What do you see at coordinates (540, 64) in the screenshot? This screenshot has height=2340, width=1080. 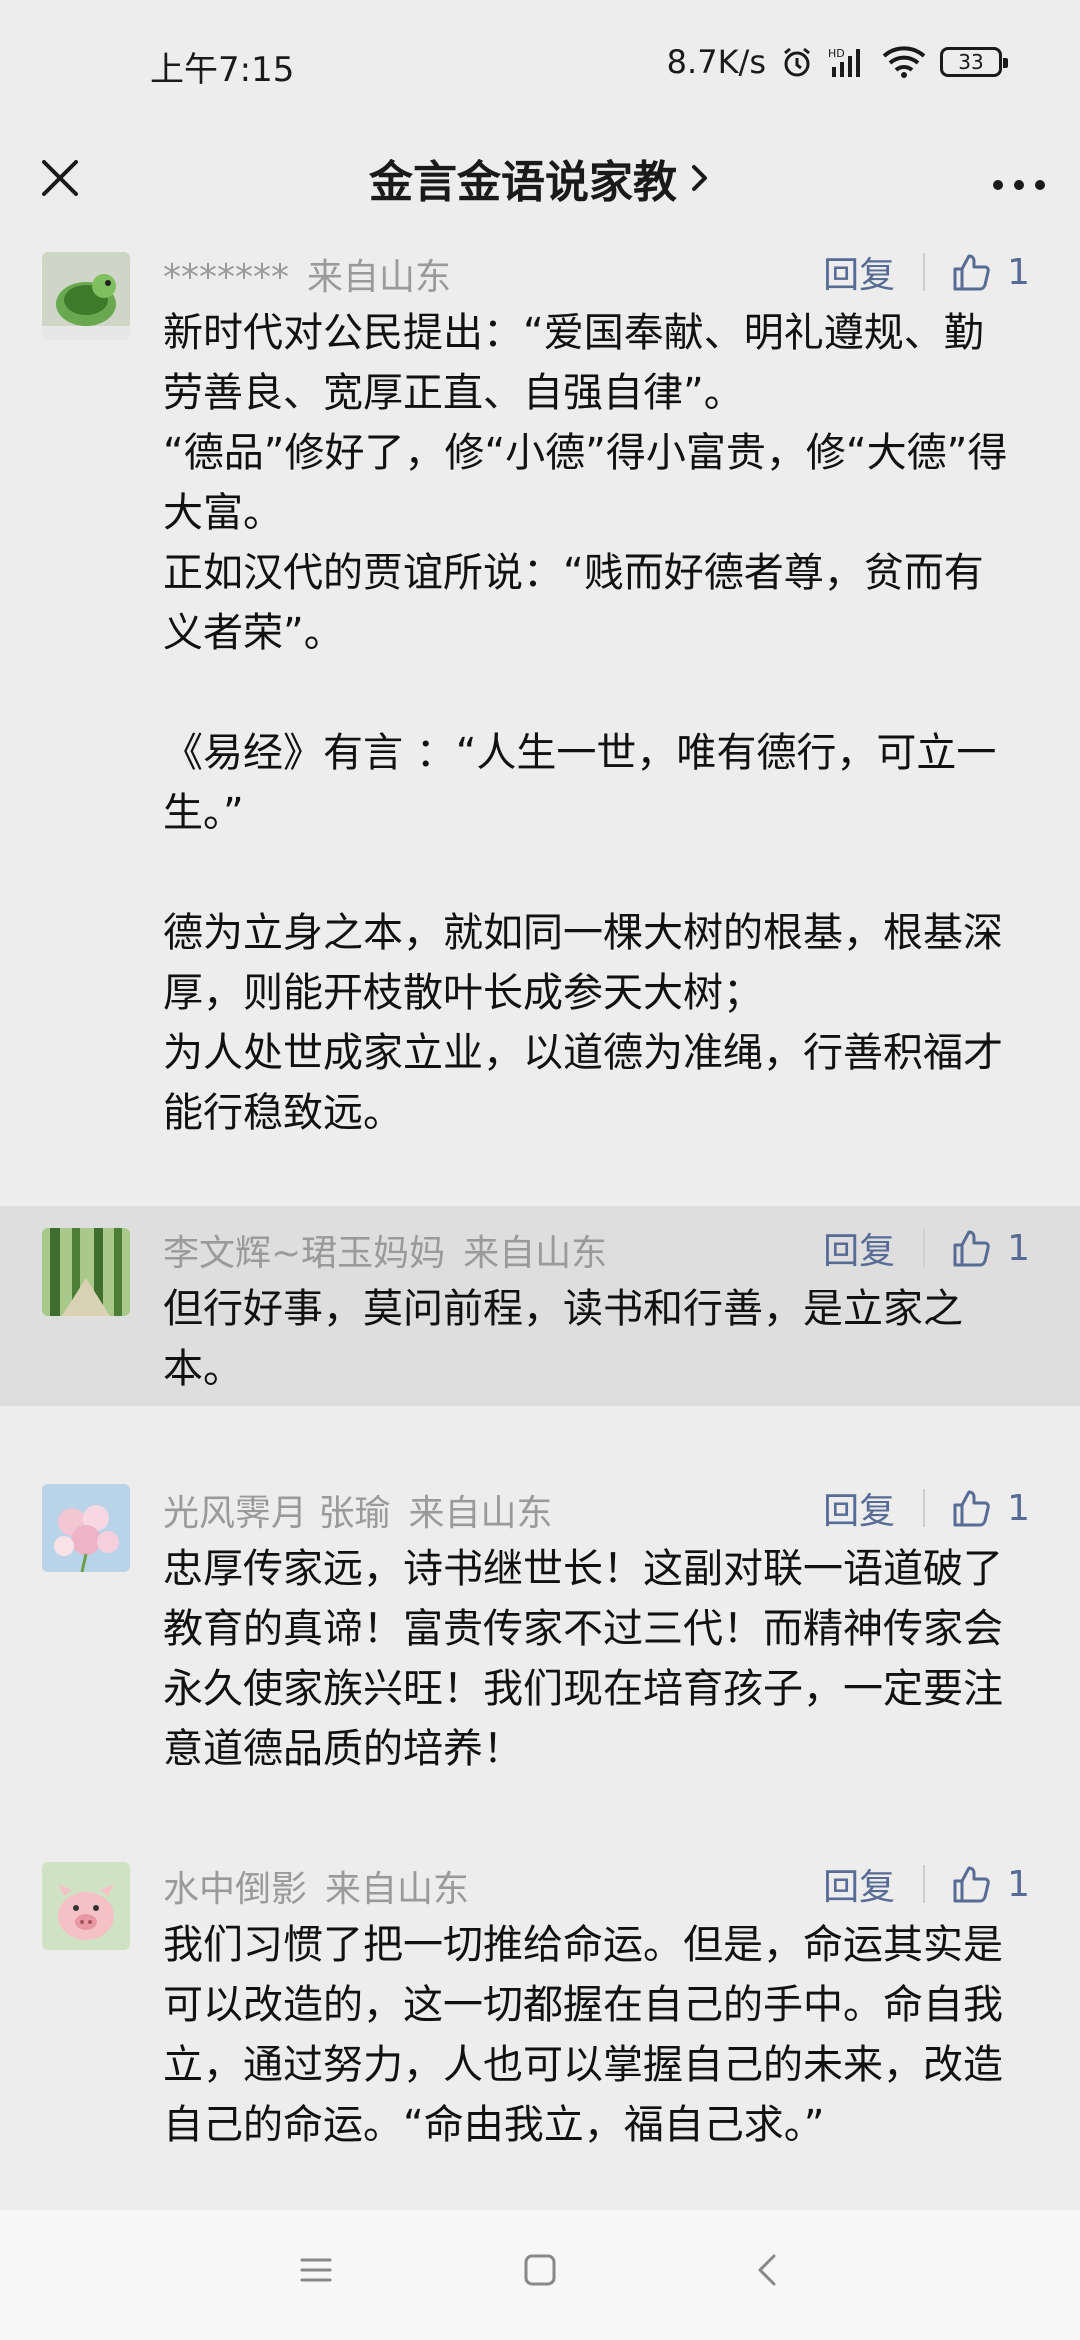 I see `status-bar: 上午7:15 8.7K/s HD 33` at bounding box center [540, 64].